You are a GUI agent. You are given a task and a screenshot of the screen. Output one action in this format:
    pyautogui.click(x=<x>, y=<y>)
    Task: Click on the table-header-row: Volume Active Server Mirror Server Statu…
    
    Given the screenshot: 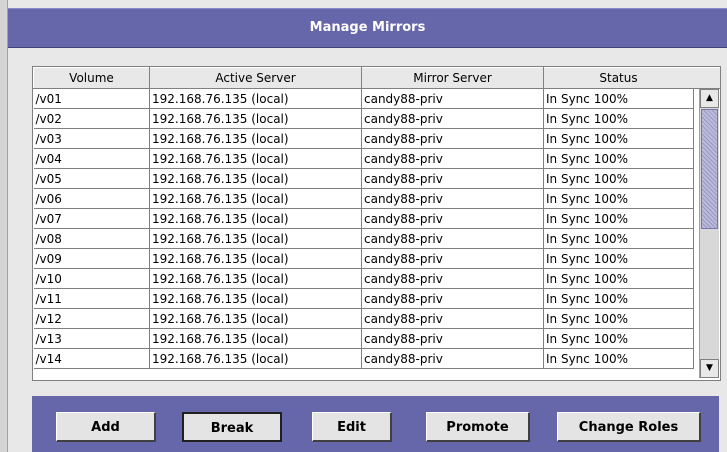 What is the action you would take?
    pyautogui.click(x=363, y=78)
    